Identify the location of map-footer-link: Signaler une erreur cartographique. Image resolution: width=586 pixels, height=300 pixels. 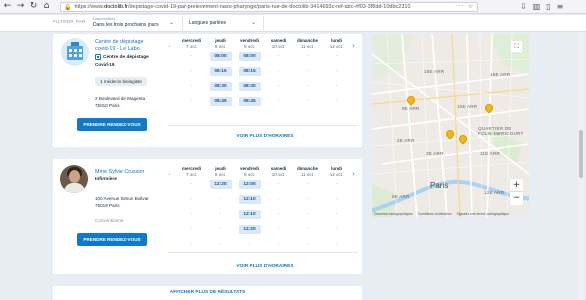
(482, 214).